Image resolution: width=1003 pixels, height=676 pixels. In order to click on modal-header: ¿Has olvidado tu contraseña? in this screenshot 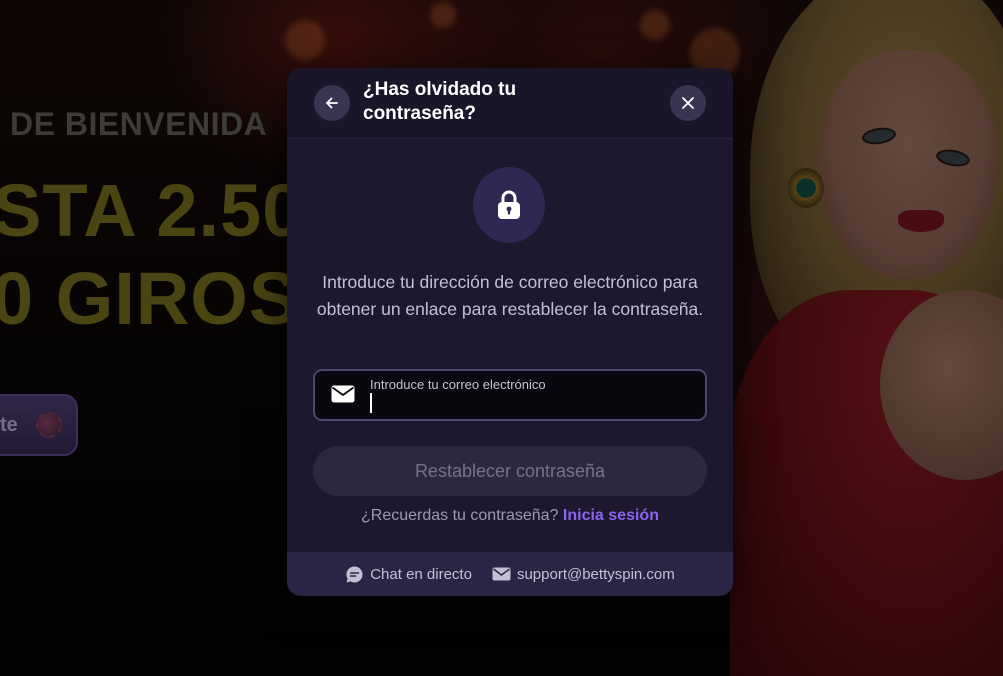, I will do `click(510, 103)`.